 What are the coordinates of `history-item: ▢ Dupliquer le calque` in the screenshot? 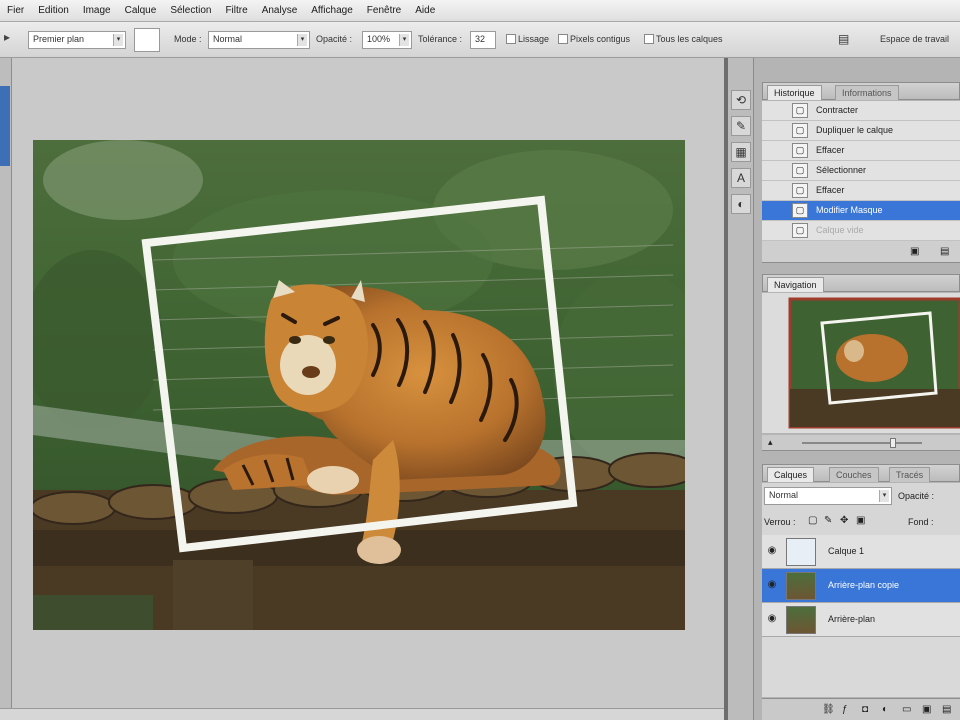 It's located at (861, 131).